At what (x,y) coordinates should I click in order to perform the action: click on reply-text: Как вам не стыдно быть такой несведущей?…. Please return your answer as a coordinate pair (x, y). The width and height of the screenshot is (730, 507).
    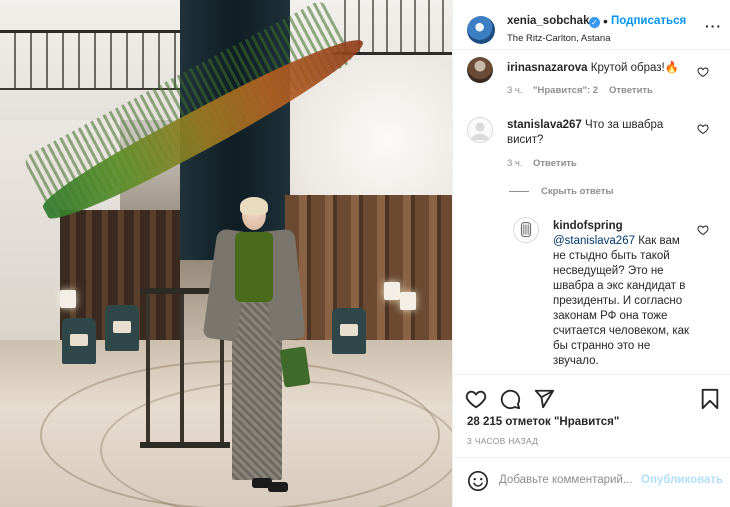
    Looking at the image, I should click on (621, 301).